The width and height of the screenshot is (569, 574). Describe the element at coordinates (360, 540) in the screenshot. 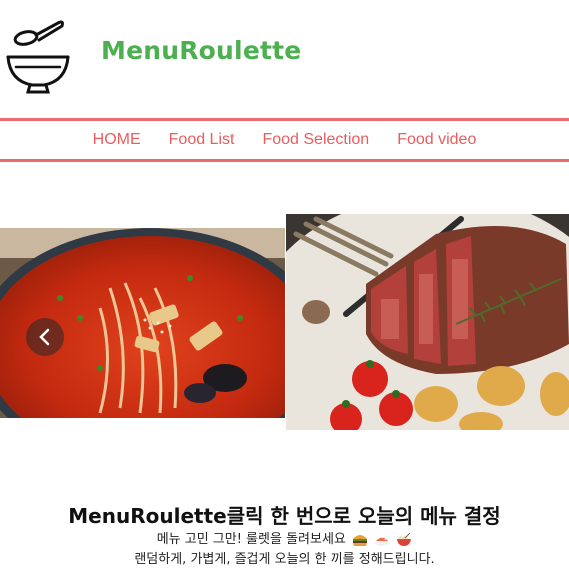

I see `hamburger-emoji` at that location.